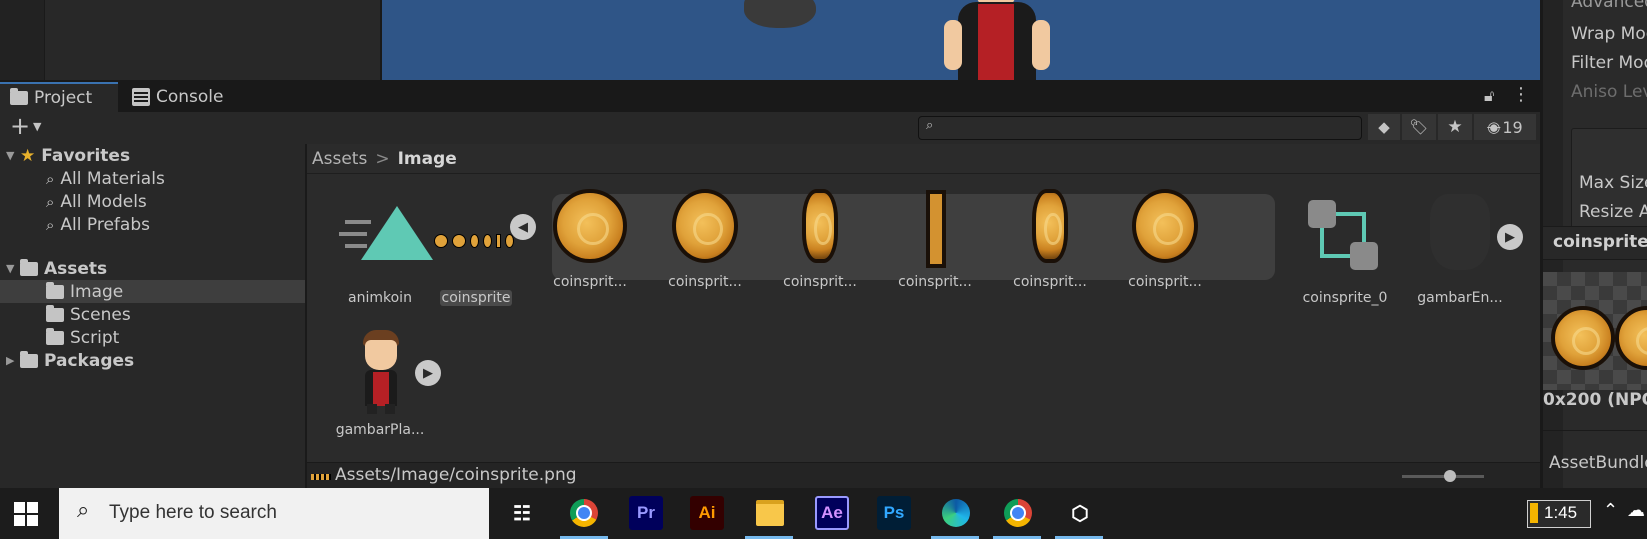 Image resolution: width=1647 pixels, height=539 pixels. What do you see at coordinates (770, 97) in the screenshot?
I see `project-tabbar: Project Console 🔓︎ ⋮` at bounding box center [770, 97].